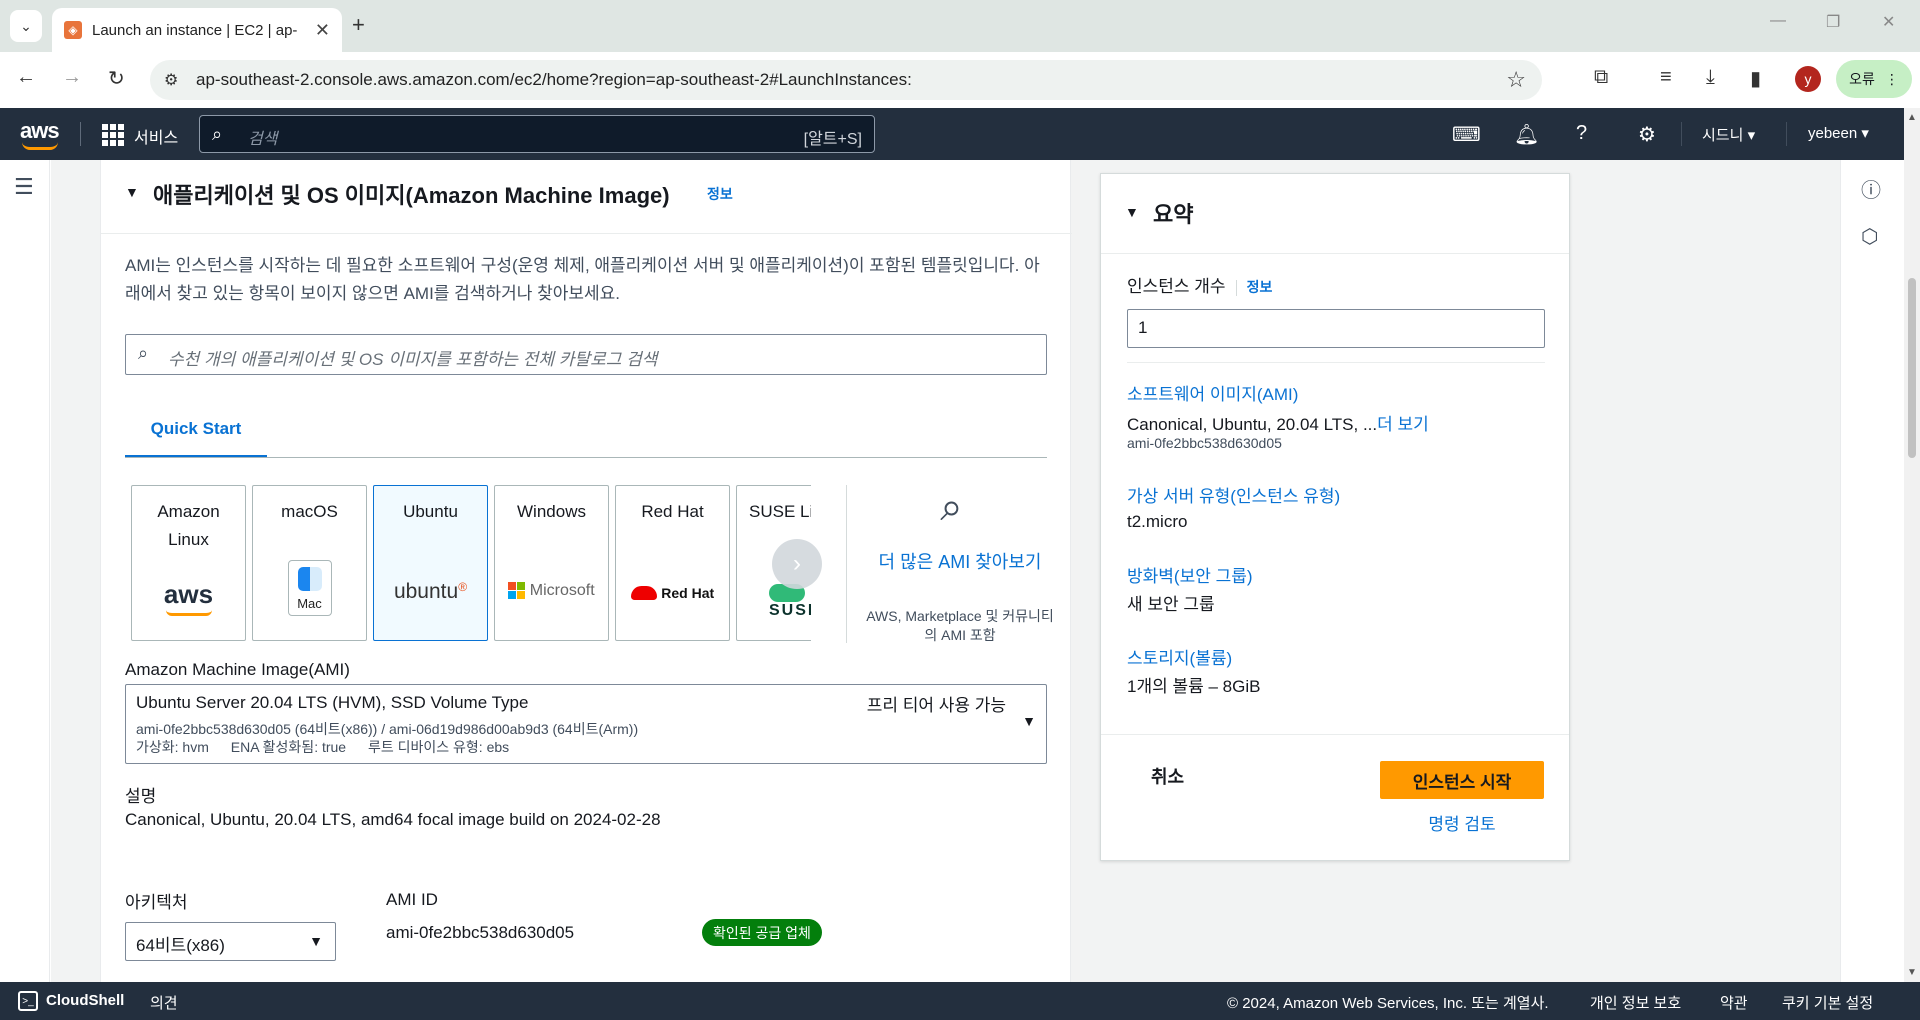 This screenshot has width=1920, height=1020. What do you see at coordinates (1204, 443) in the screenshot?
I see `software-image-id: ami-0fe2bbc538d630d05` at bounding box center [1204, 443].